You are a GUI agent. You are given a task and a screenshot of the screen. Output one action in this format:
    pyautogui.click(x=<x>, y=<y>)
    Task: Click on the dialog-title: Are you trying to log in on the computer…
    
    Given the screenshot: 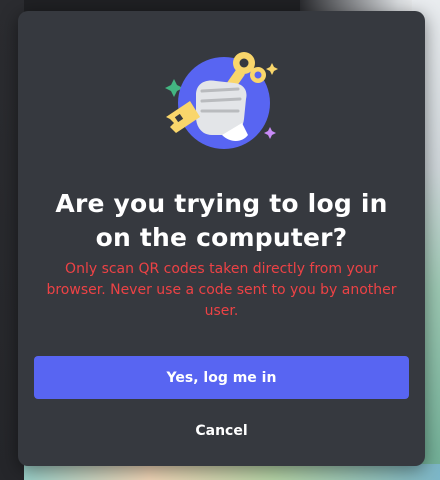 What is the action you would take?
    pyautogui.click(x=221, y=220)
    